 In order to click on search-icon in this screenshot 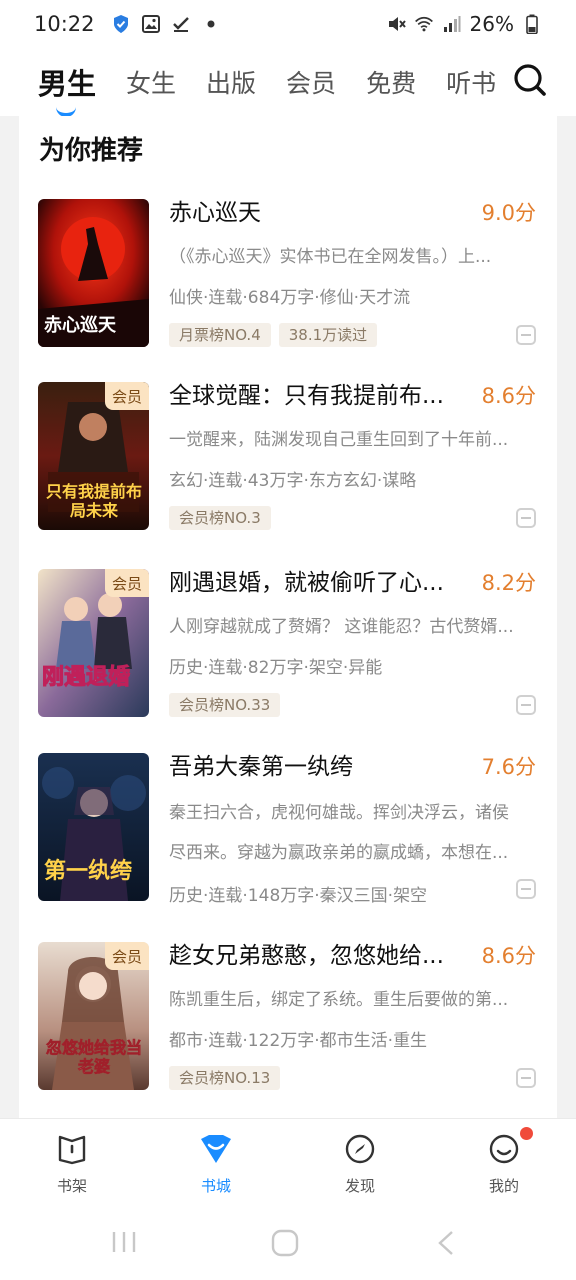, I will do `click(530, 80)`.